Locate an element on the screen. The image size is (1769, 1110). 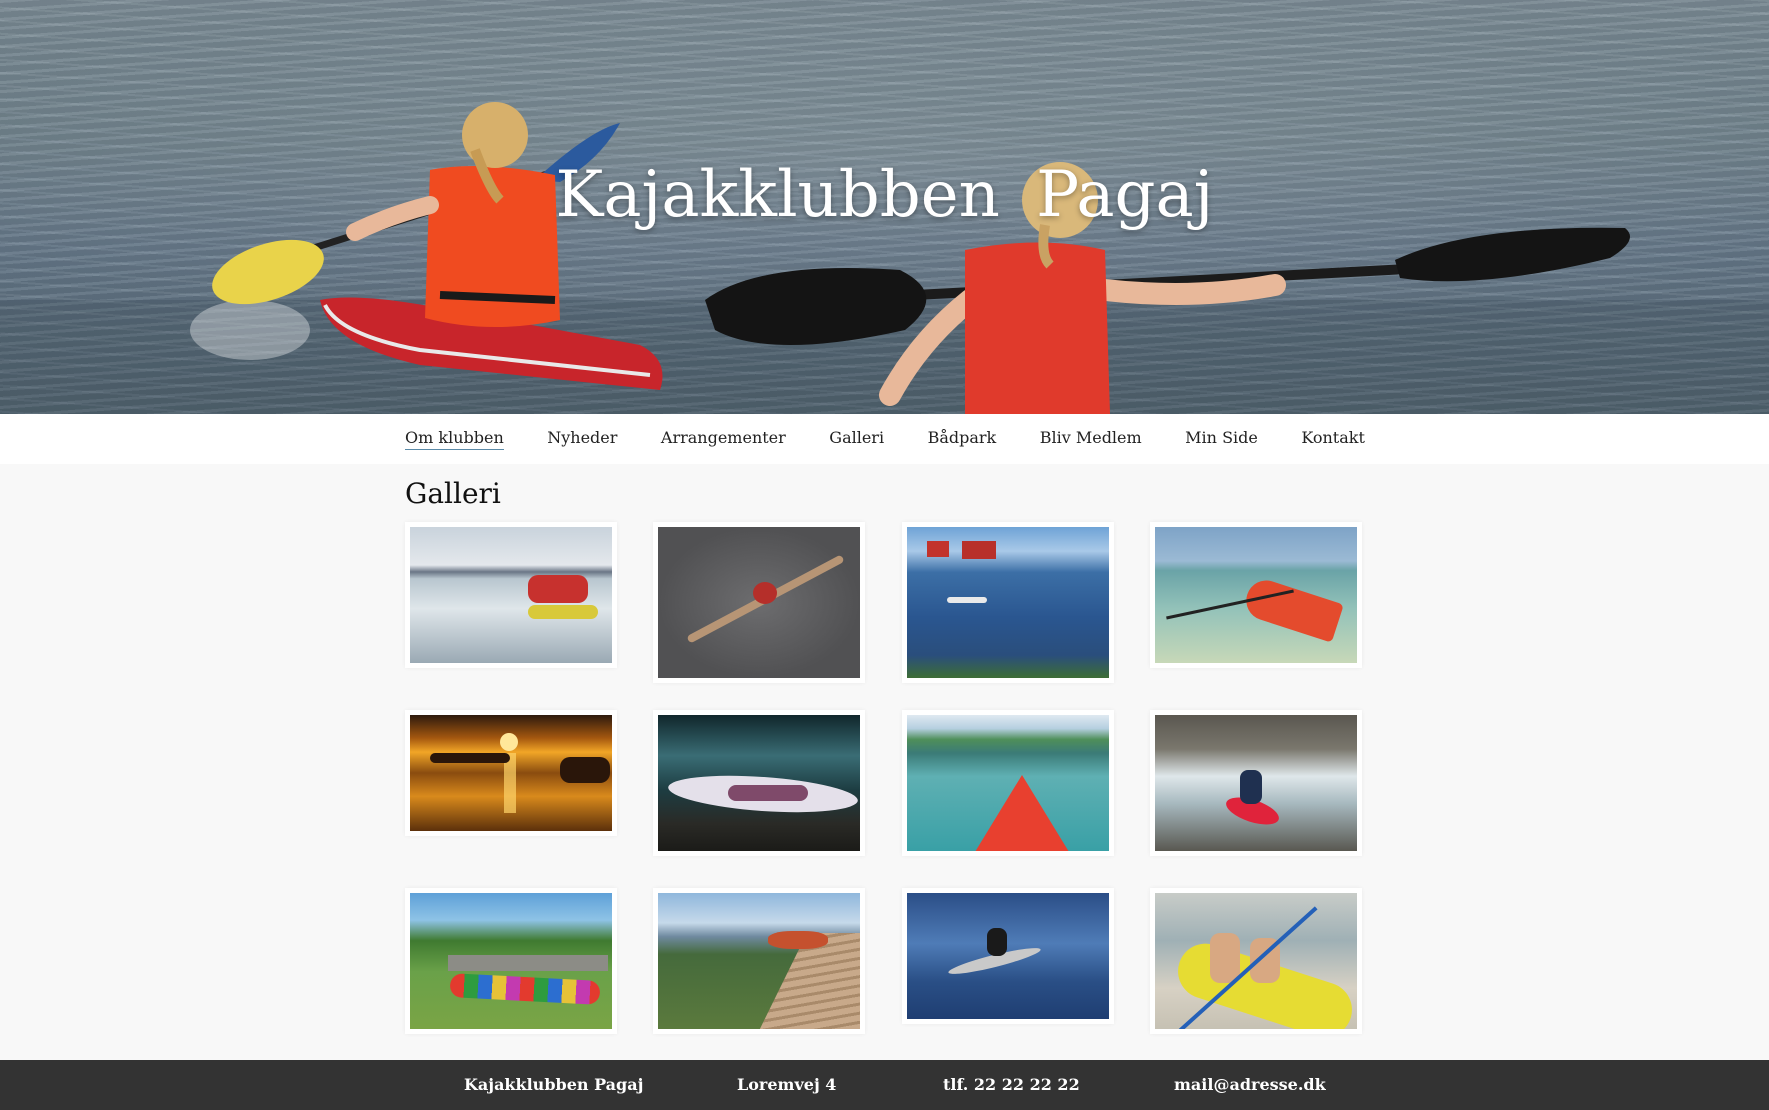
photo-whitewater-kayak is located at coordinates (1256, 783).